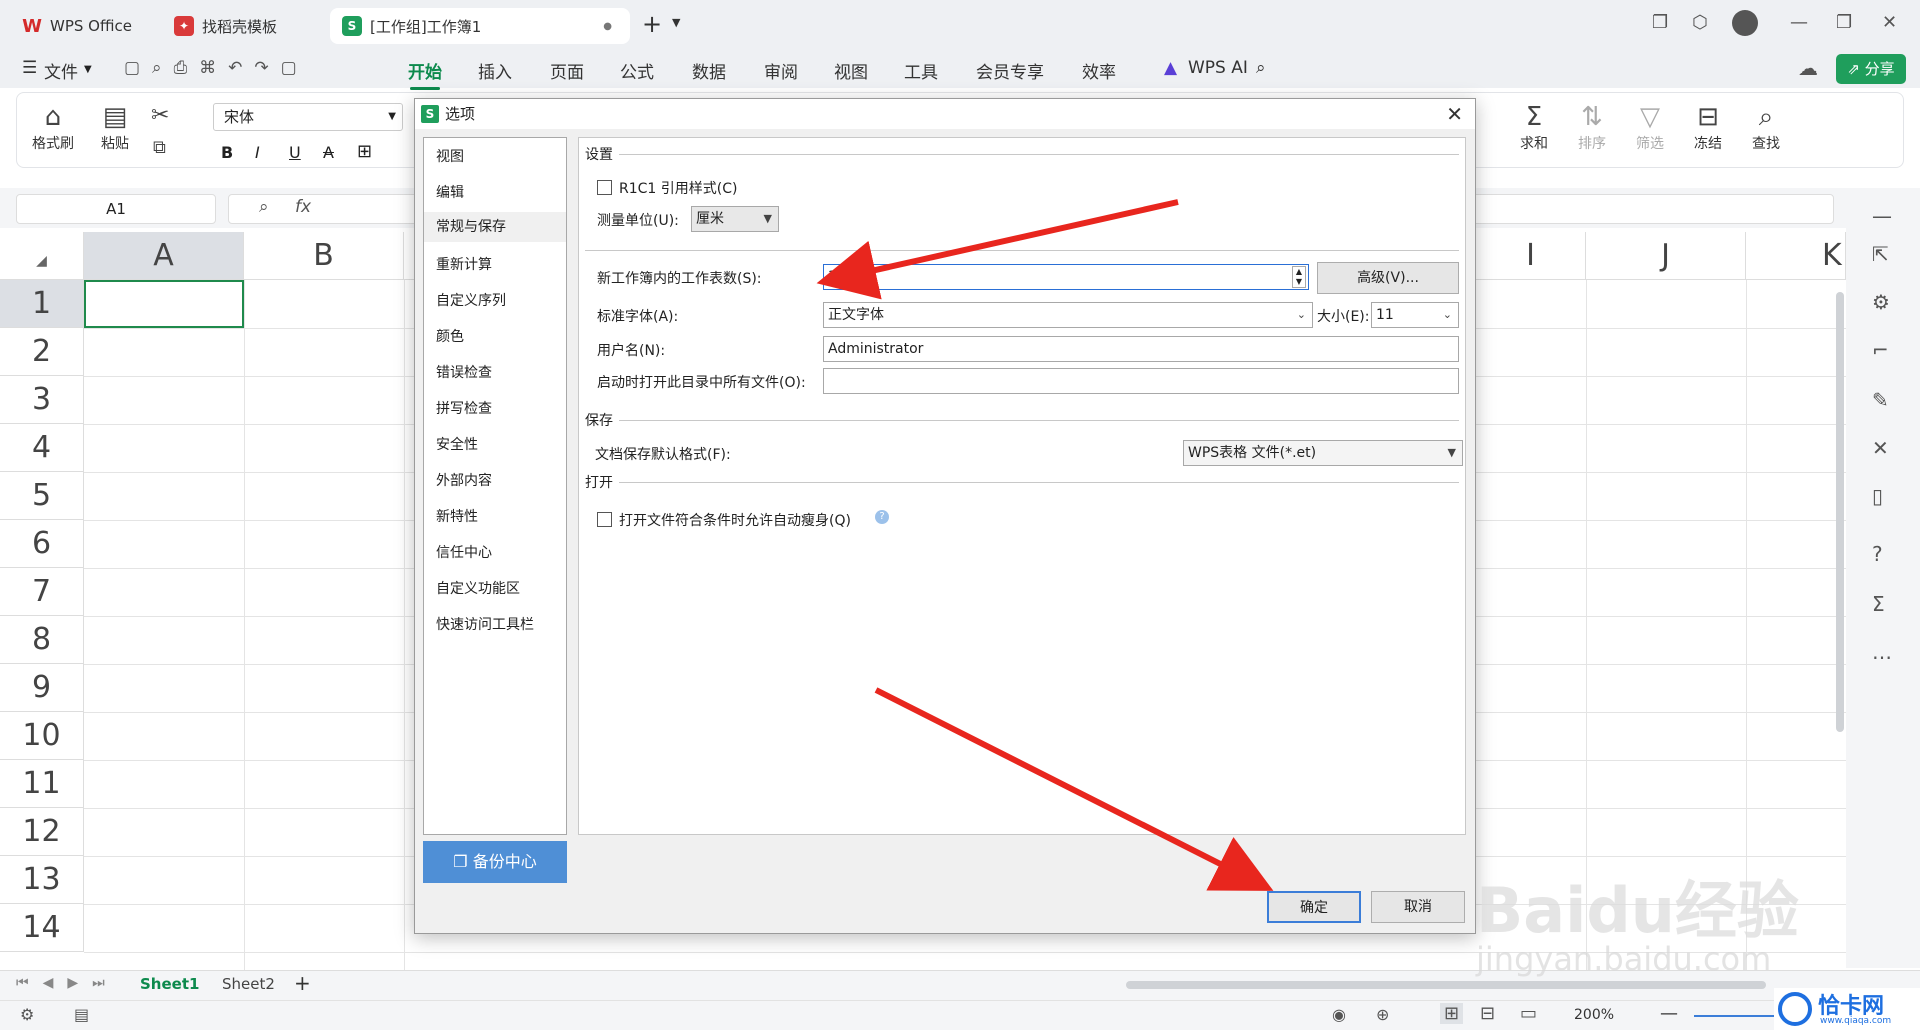 The height and width of the screenshot is (1030, 1920). What do you see at coordinates (464, 408) in the screenshot?
I see `nav-item-spell-check: 拼写检查` at bounding box center [464, 408].